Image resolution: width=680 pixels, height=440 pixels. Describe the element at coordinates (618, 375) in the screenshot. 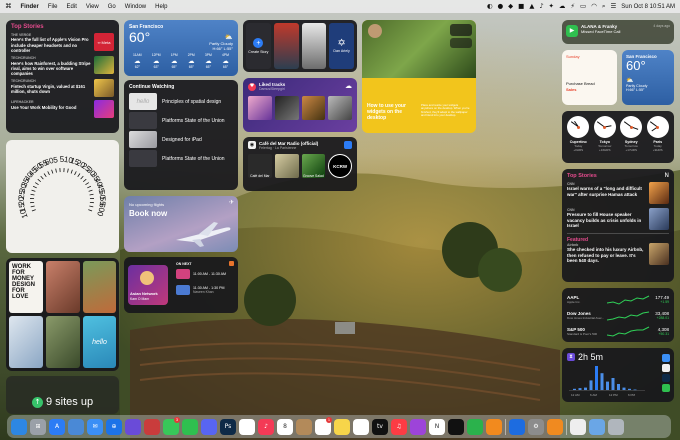

I see `screen-time-widget: ⧗ 2h 5m 12 AM 6 AM 12 PM 6 PM` at that location.